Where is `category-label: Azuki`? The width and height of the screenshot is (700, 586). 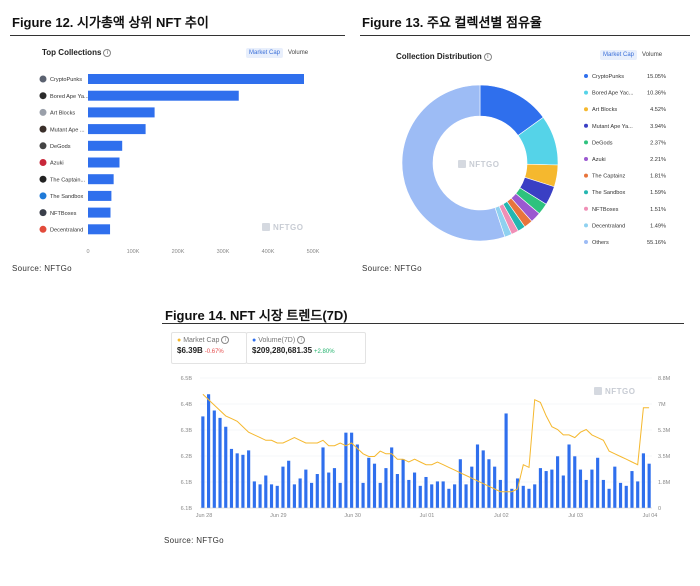 category-label: Azuki is located at coordinates (57, 164).